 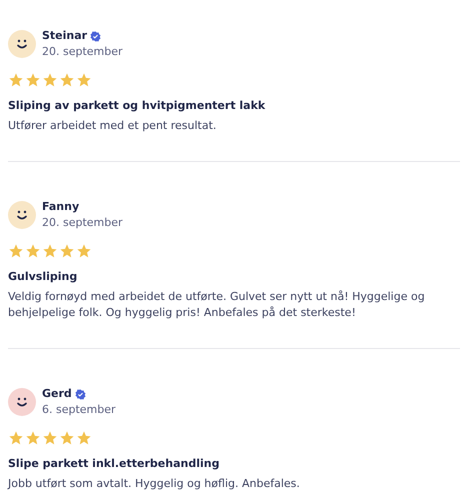 What do you see at coordinates (113, 126) in the screenshot?
I see `review-text: Utfører arbeidet med et pent resultat.` at bounding box center [113, 126].